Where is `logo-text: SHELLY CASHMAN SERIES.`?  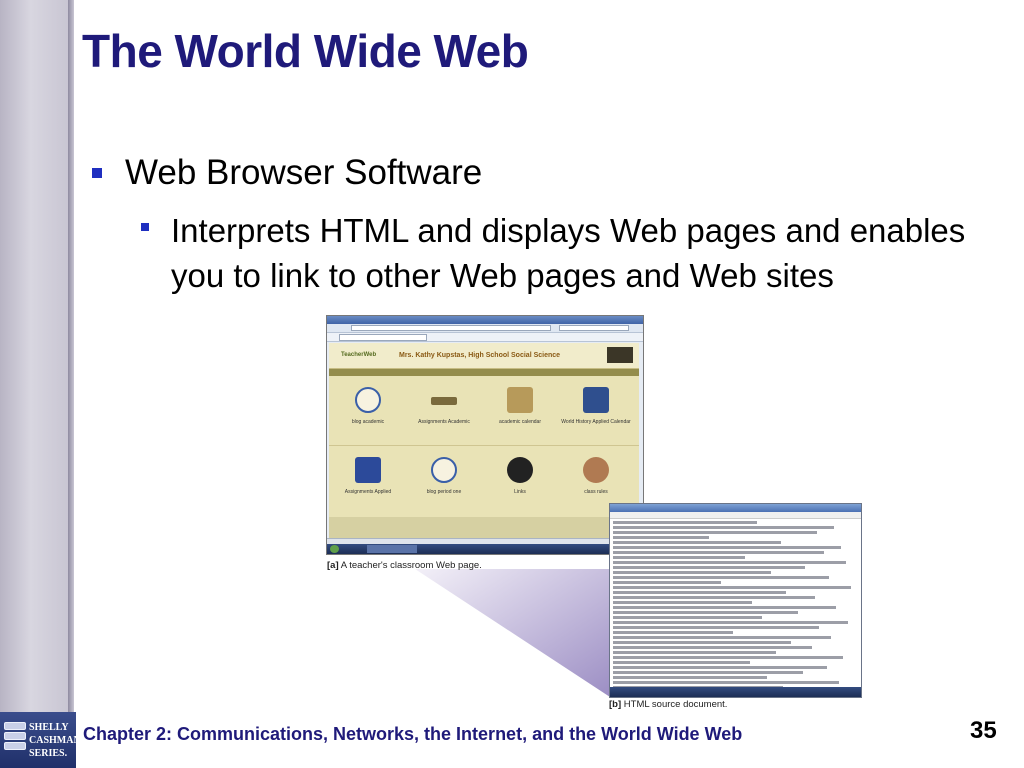 logo-text: SHELLY CASHMAN SERIES. is located at coordinates (55, 740).